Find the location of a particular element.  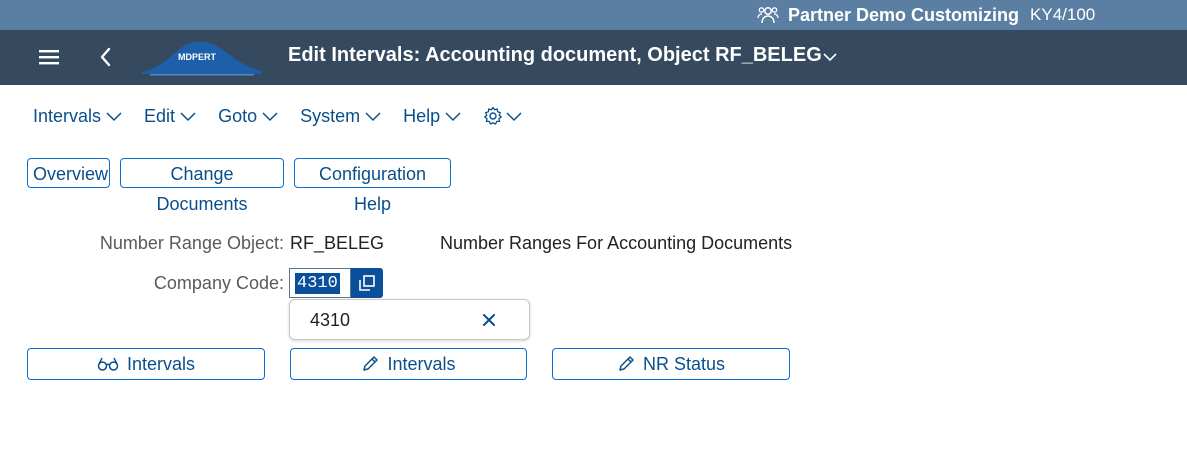

system-id: KY4/100 is located at coordinates (1063, 14).